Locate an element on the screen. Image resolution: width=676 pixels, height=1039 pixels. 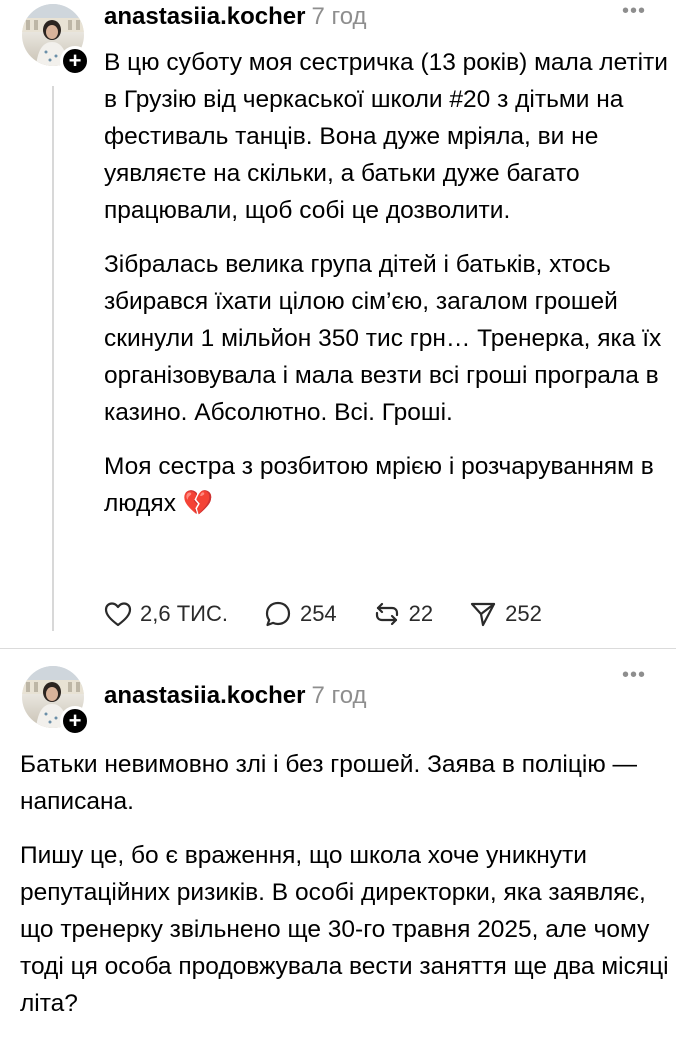
broken-heart-emoji: 💔 is located at coordinates (198, 503).